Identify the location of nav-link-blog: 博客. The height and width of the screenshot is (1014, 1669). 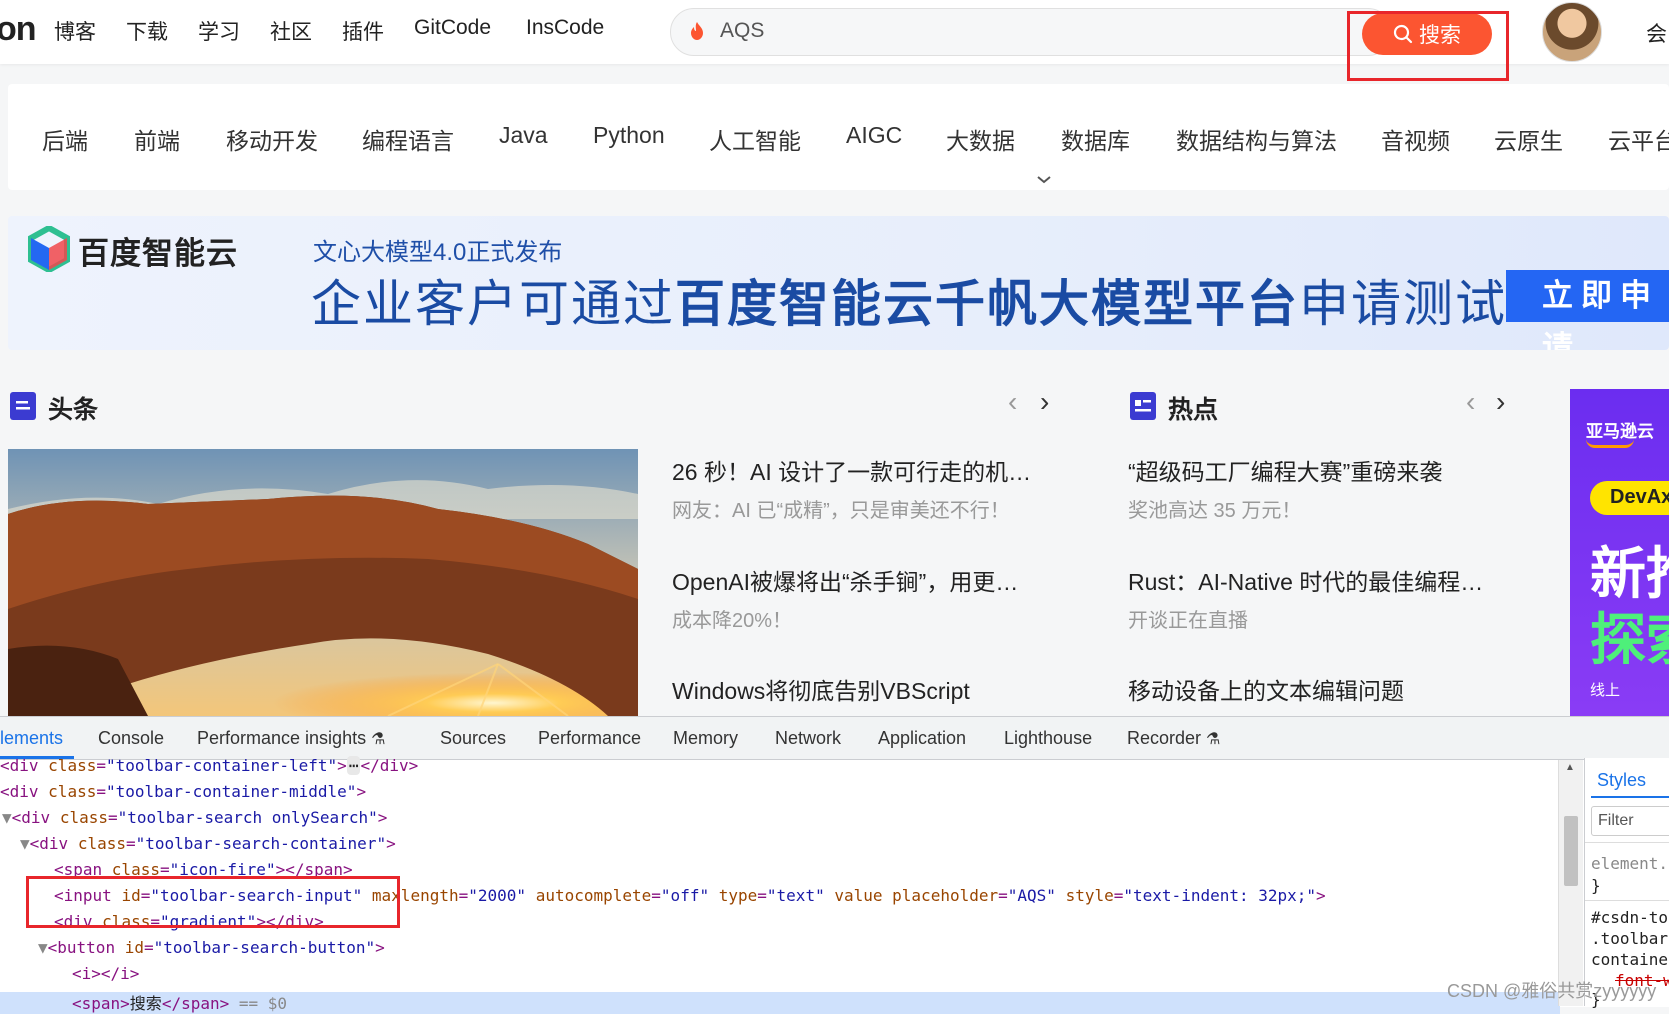
(75, 31).